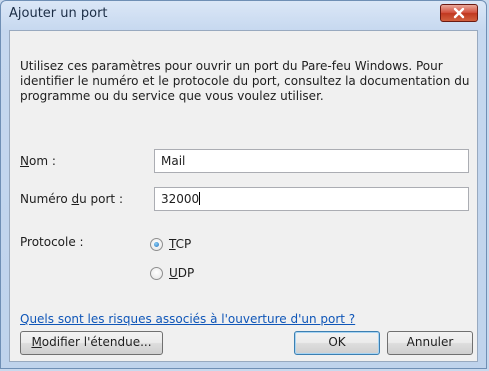 The width and height of the screenshot is (489, 371). I want to click on title-bar: Ajouter un port, so click(243, 15).